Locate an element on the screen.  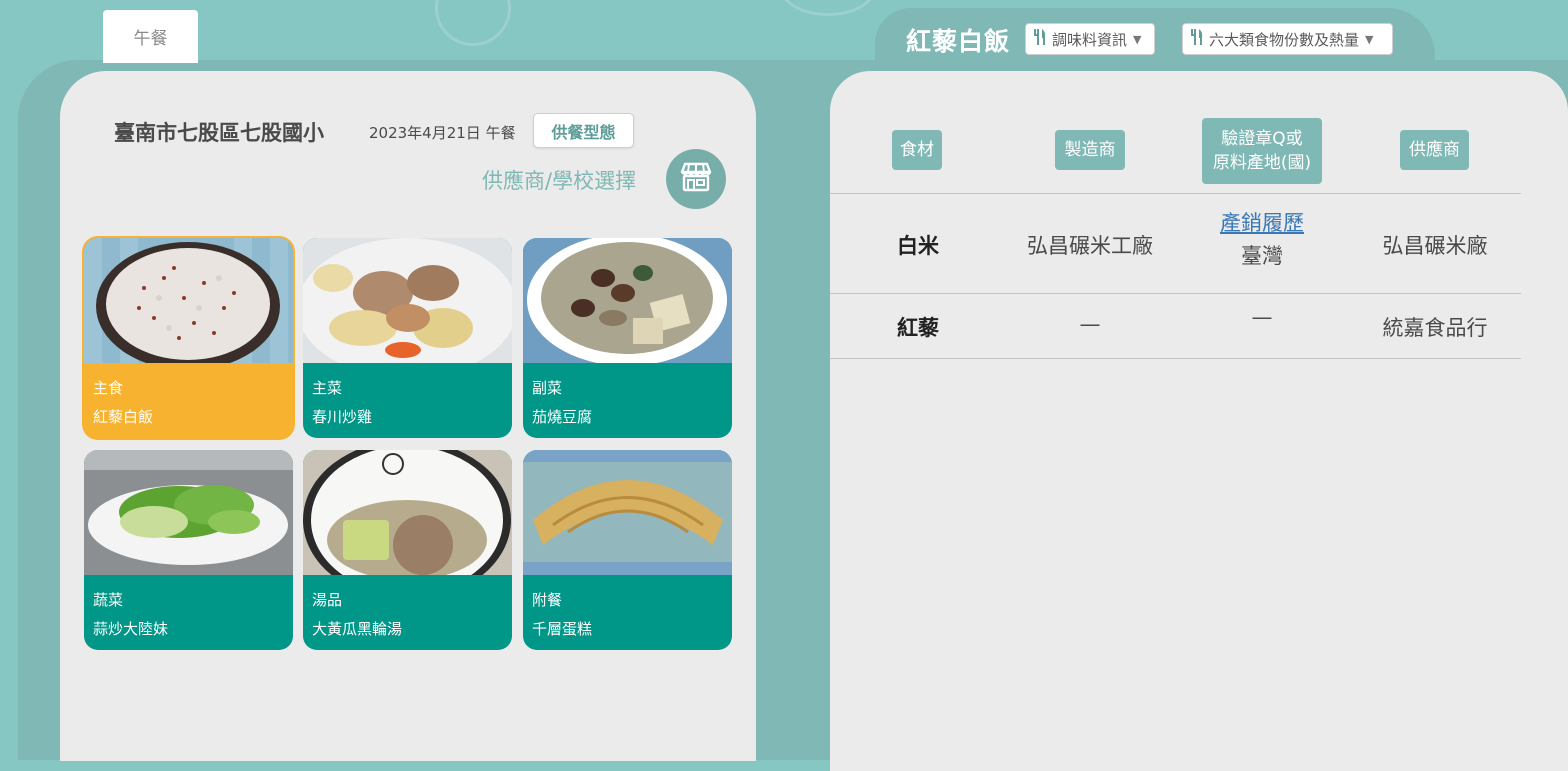
dish-card-extra: 附餐 千層蛋糕 is located at coordinates (627, 550).